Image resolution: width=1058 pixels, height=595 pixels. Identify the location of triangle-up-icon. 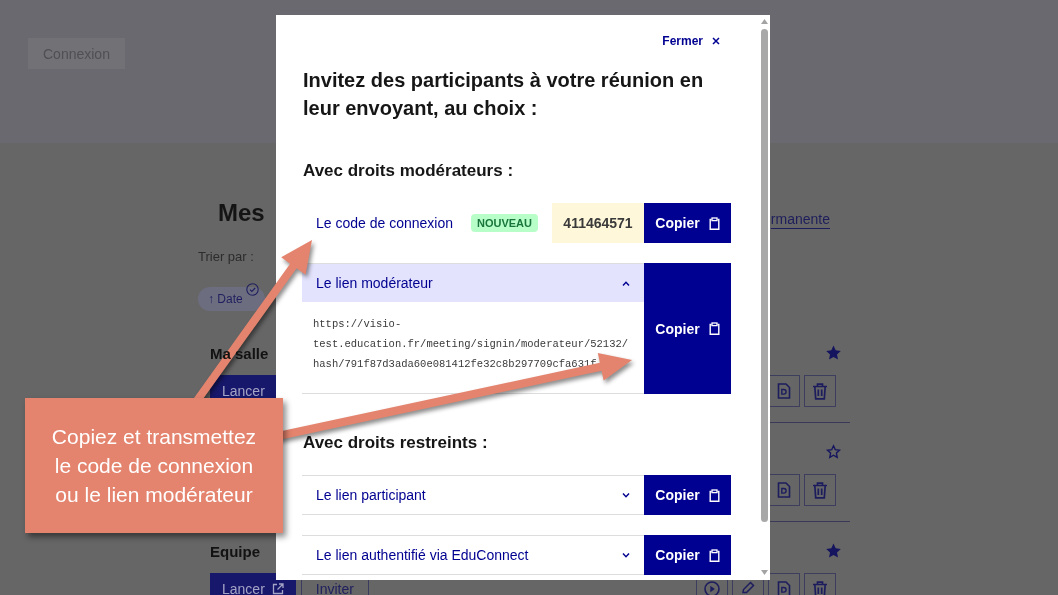
(764, 21).